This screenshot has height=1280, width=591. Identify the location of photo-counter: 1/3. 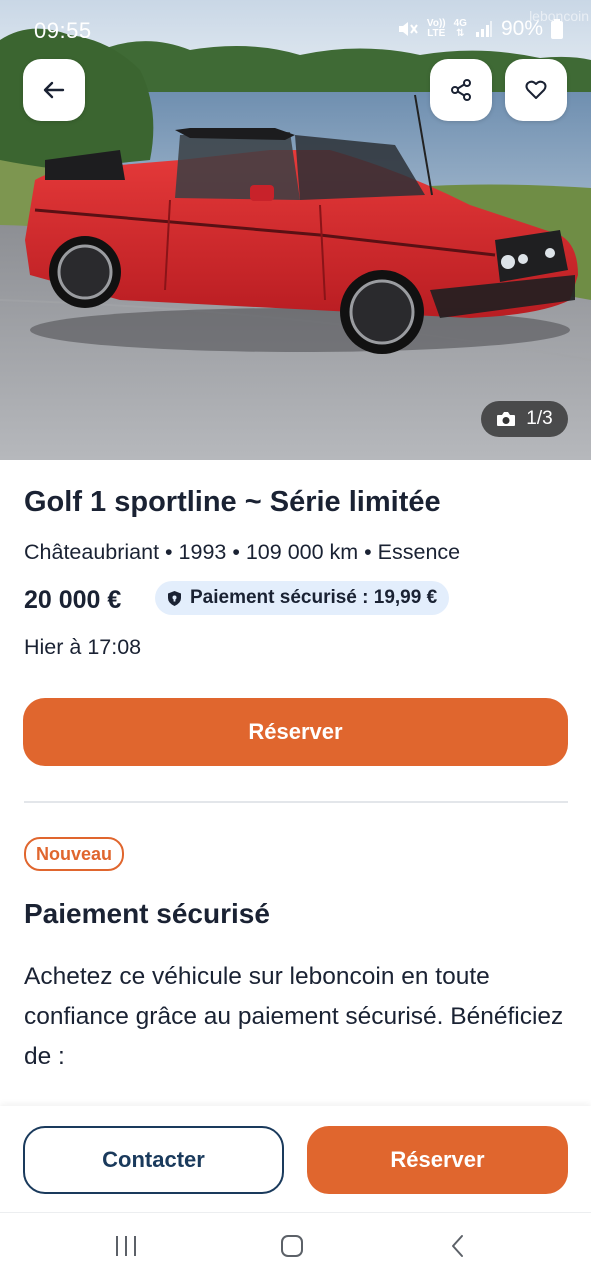
(524, 419).